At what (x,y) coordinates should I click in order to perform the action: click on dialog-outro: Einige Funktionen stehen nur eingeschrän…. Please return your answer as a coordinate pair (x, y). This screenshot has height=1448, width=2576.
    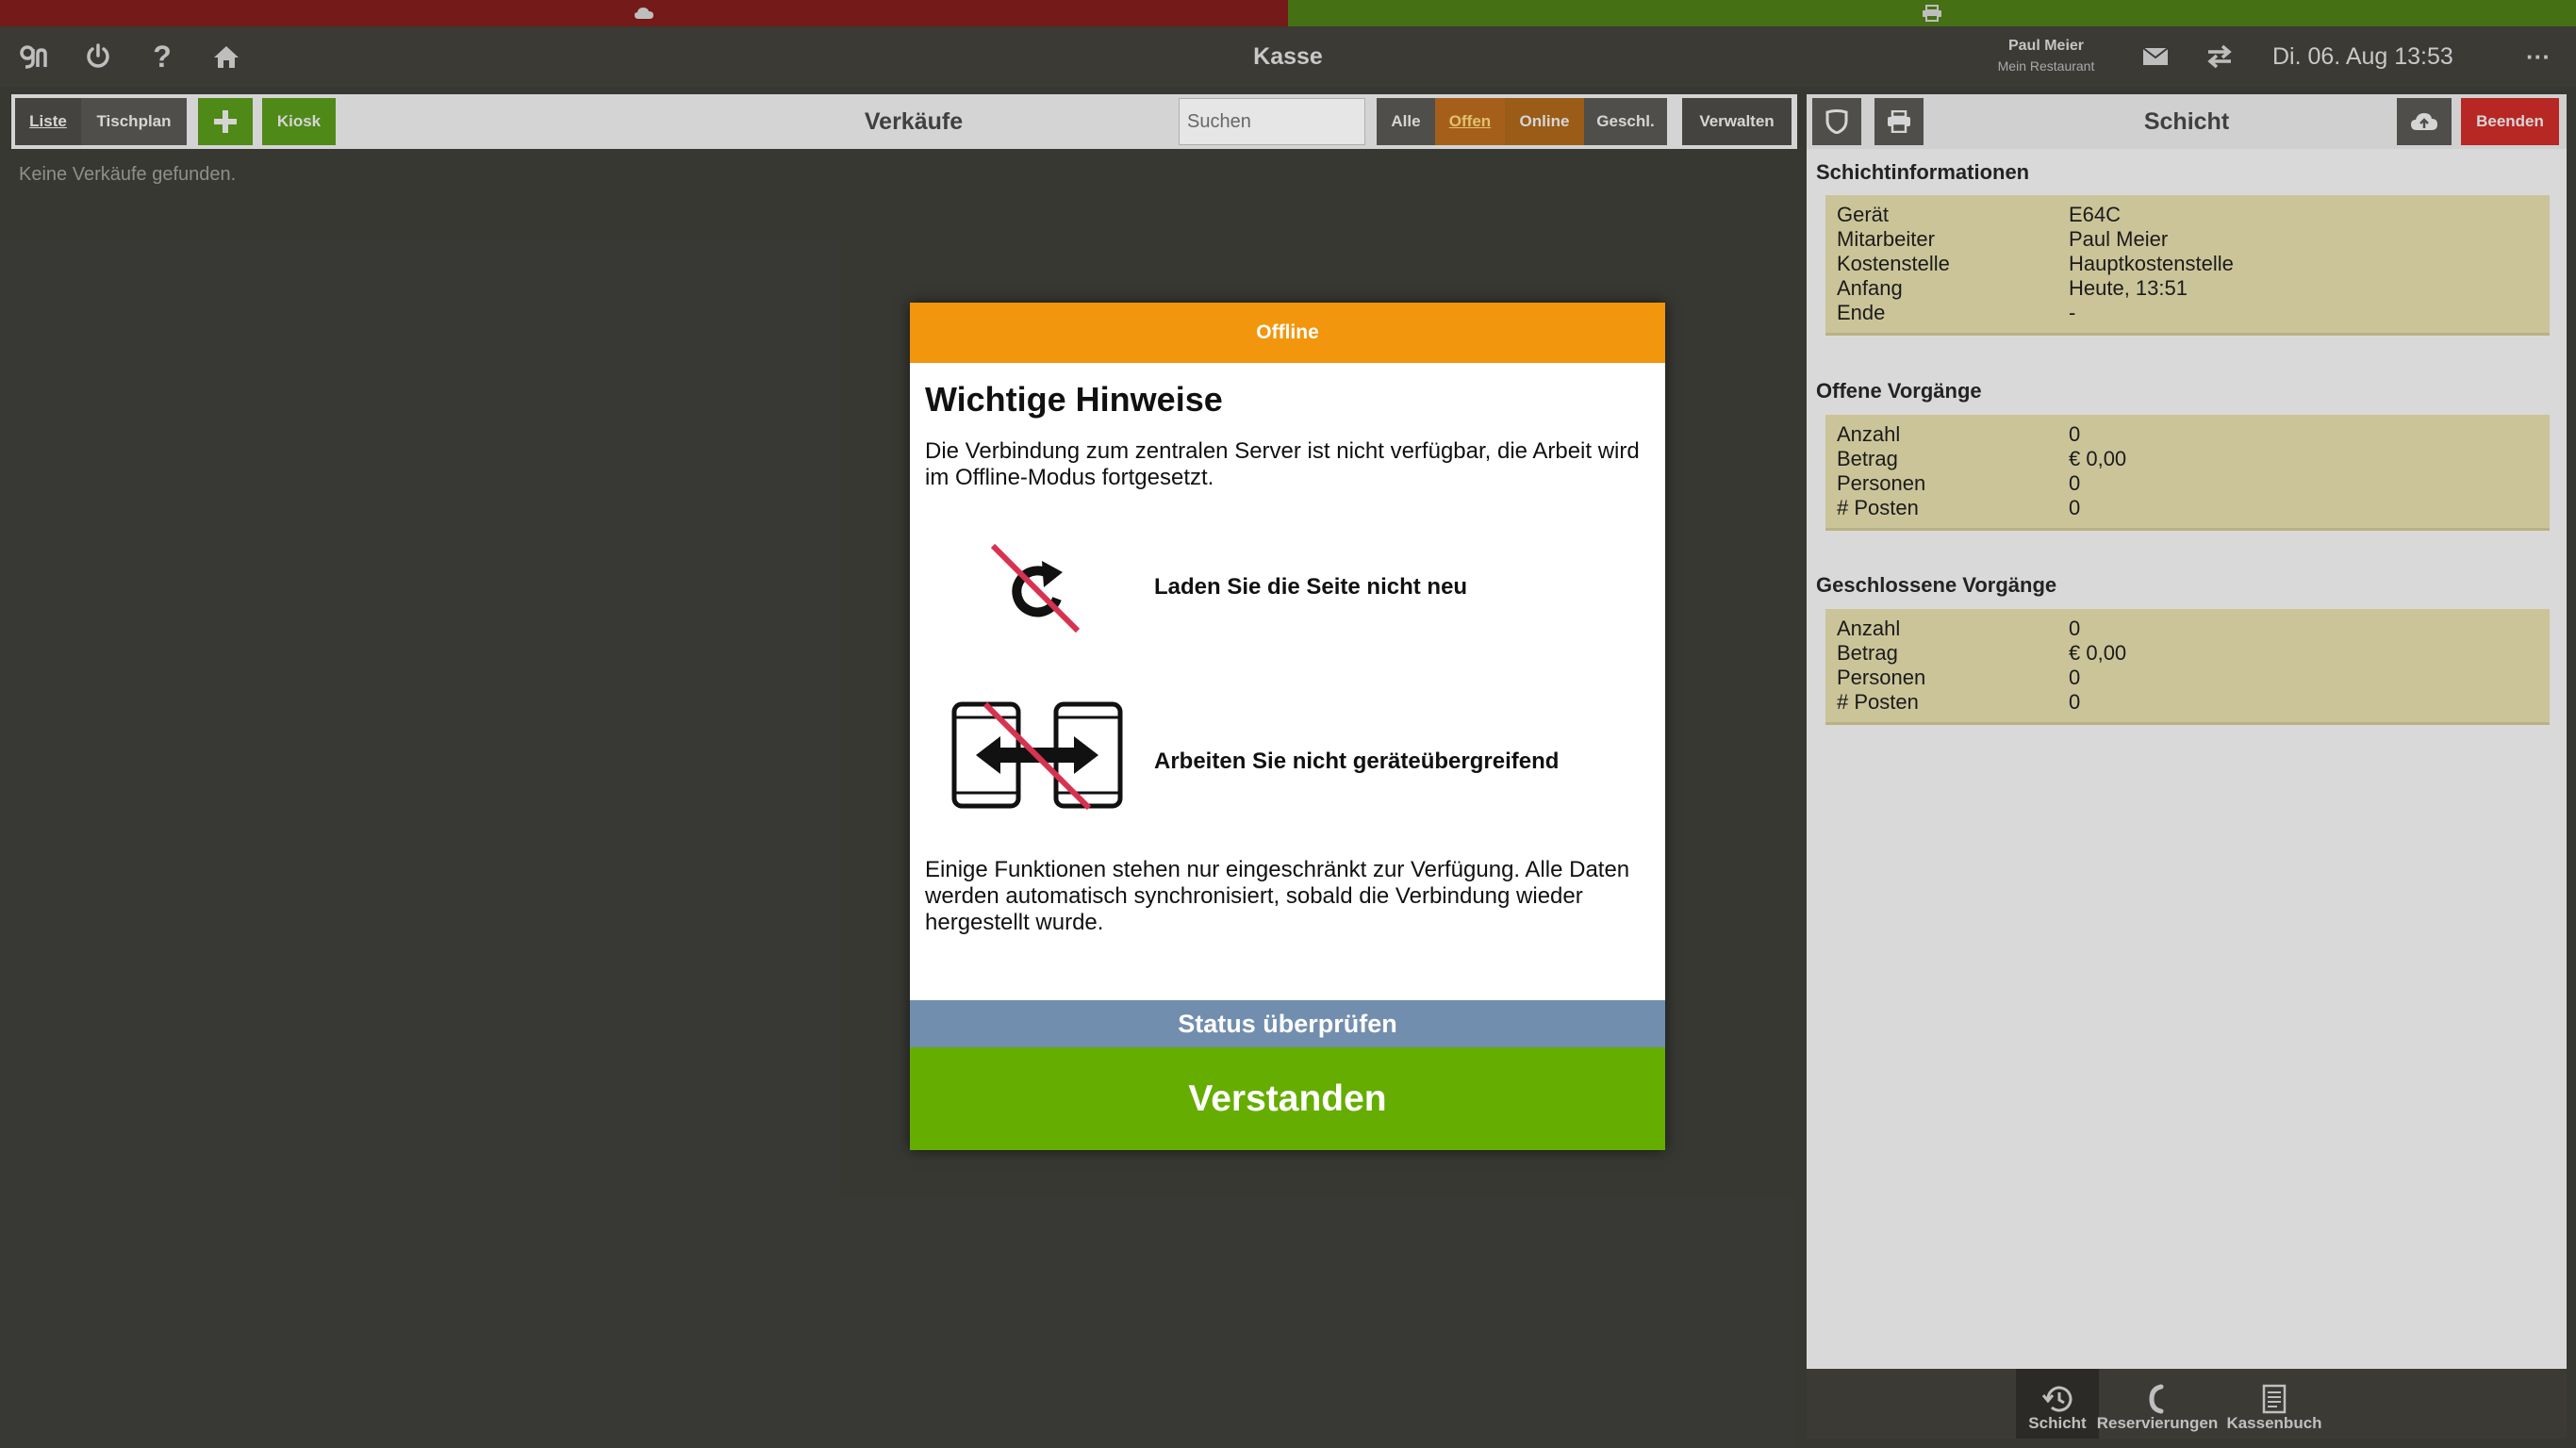
    Looking at the image, I should click on (1277, 896).